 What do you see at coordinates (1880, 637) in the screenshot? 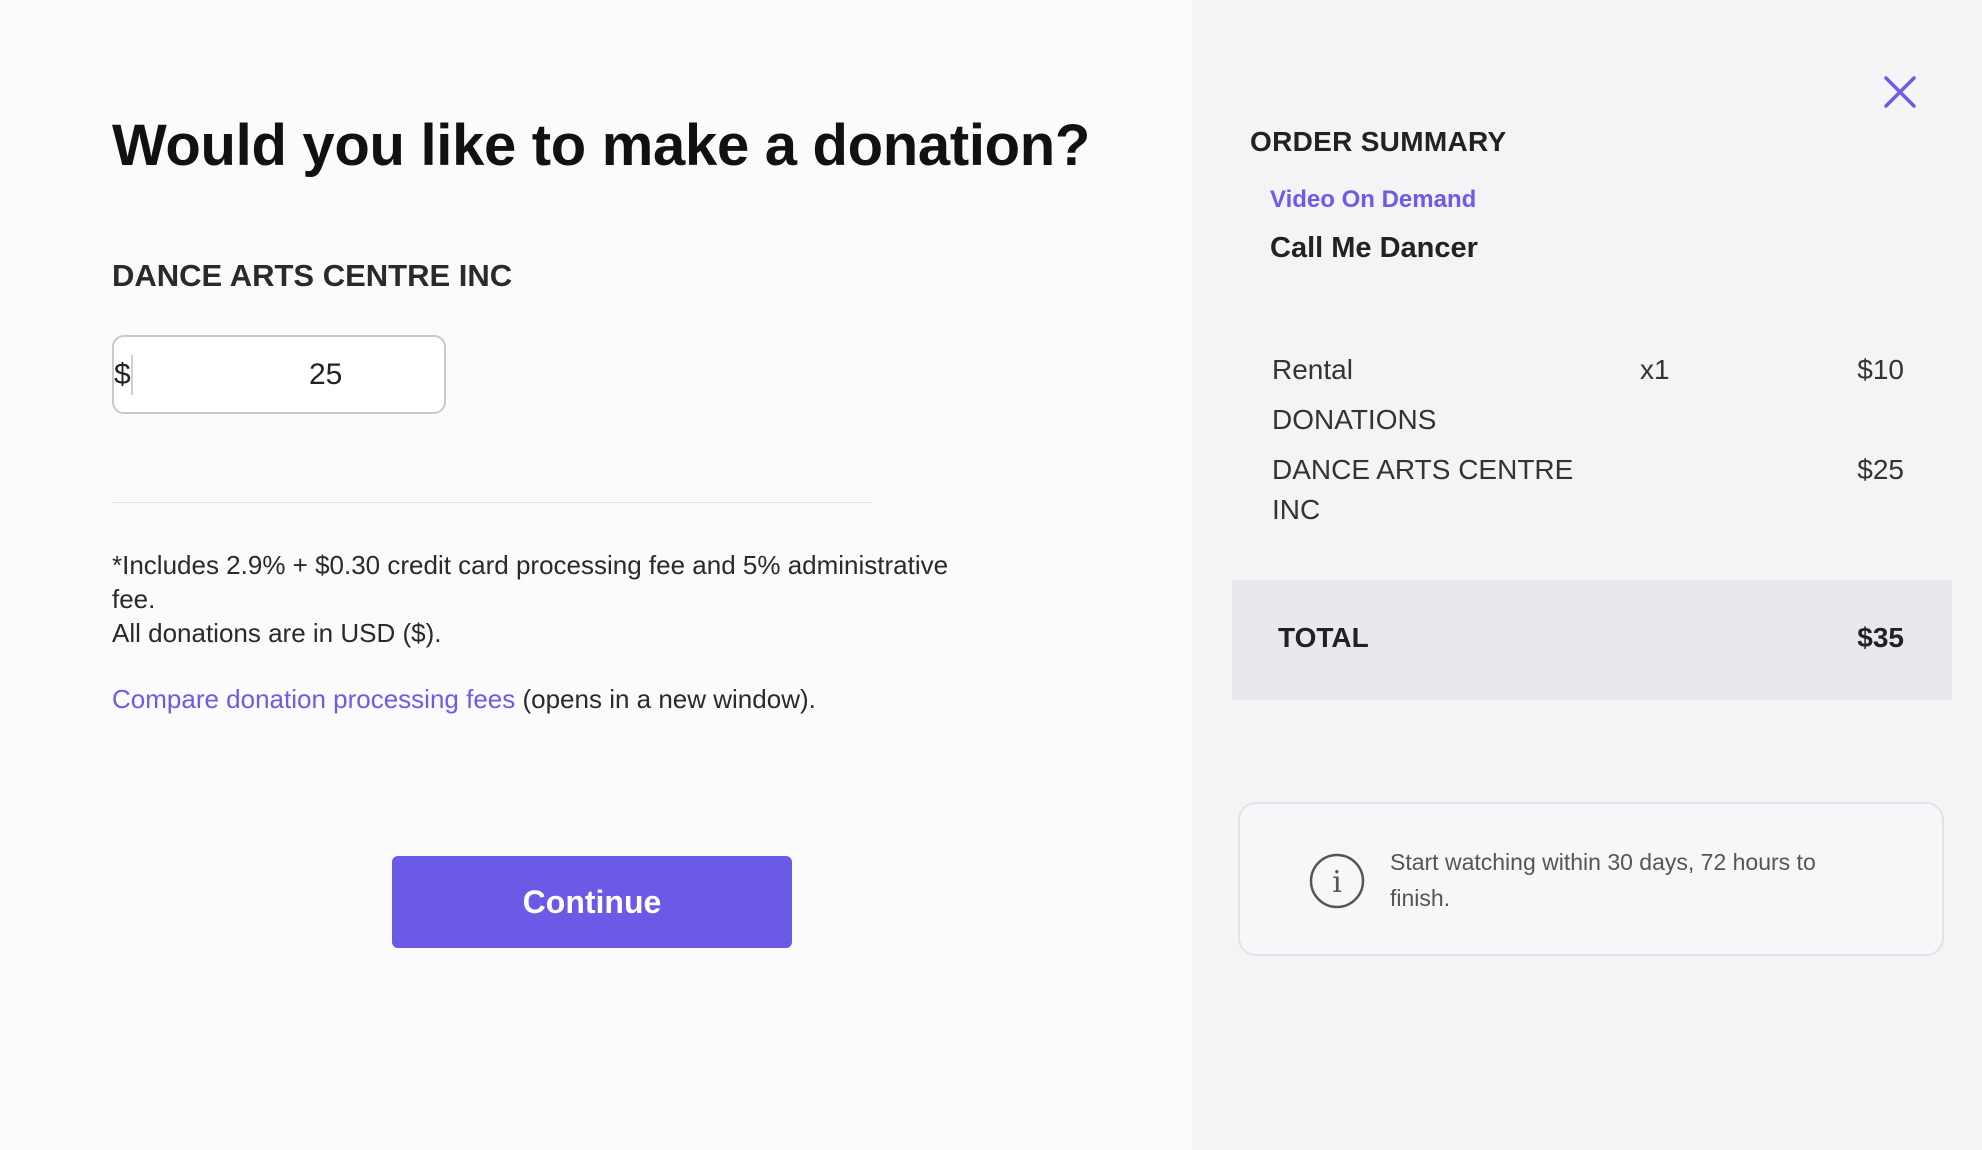
I see `total-value: $35` at bounding box center [1880, 637].